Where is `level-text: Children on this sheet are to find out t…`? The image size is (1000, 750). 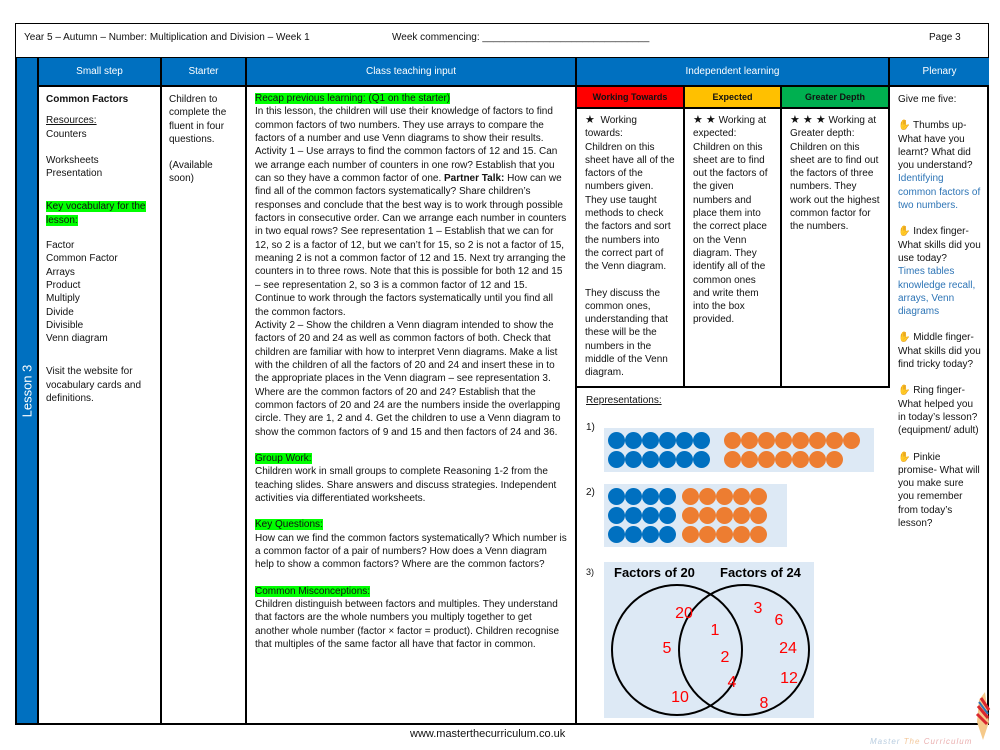 level-text: Children on this sheet are to find out t… is located at coordinates (730, 233).